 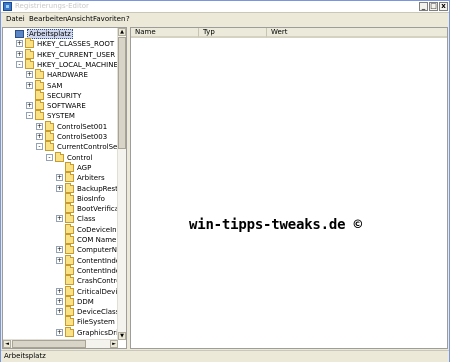 What do you see at coordinates (225, 7) in the screenshot?
I see `title-bar: Registrierungs-Editor _ □ x` at bounding box center [225, 7].